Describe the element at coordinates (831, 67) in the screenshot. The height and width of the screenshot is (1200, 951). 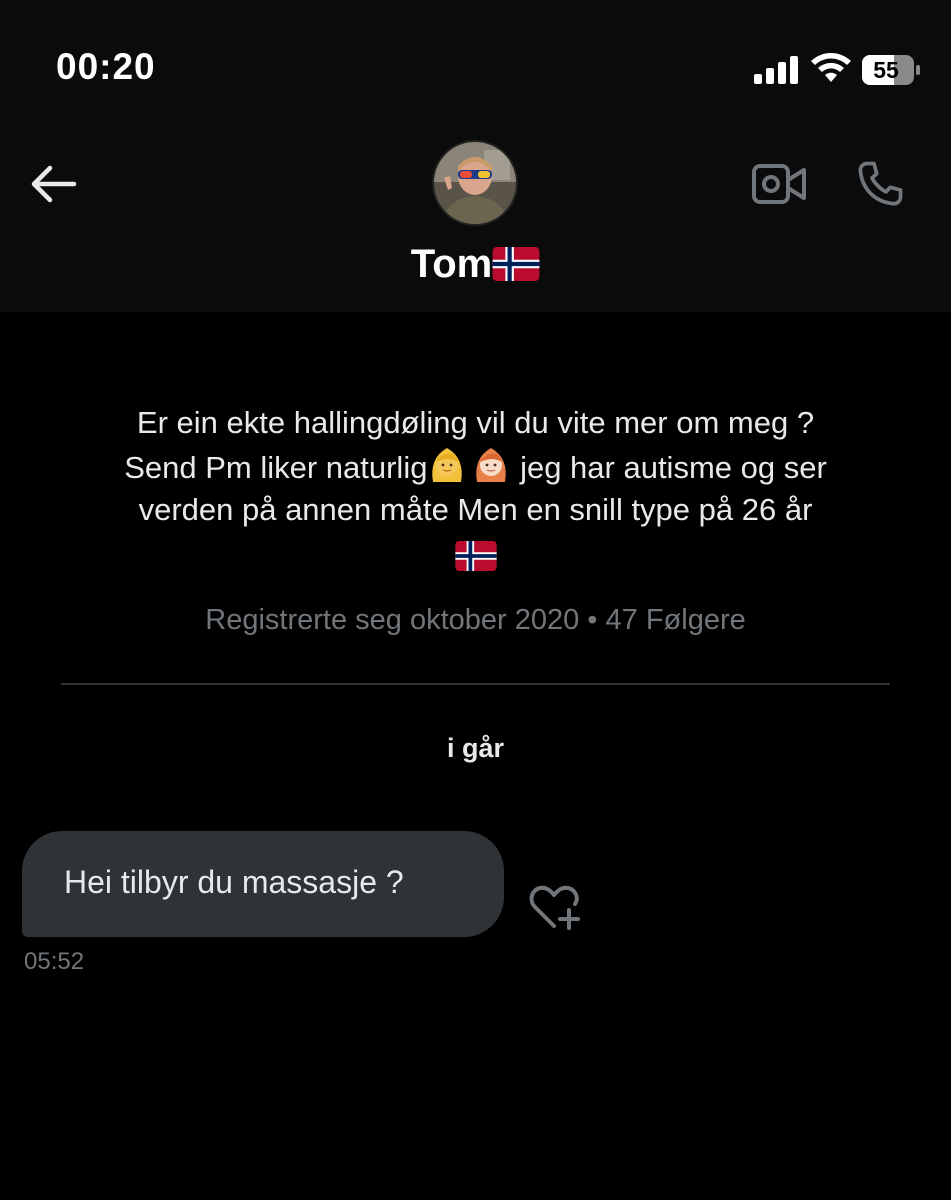
I see `wifi-icon` at that location.